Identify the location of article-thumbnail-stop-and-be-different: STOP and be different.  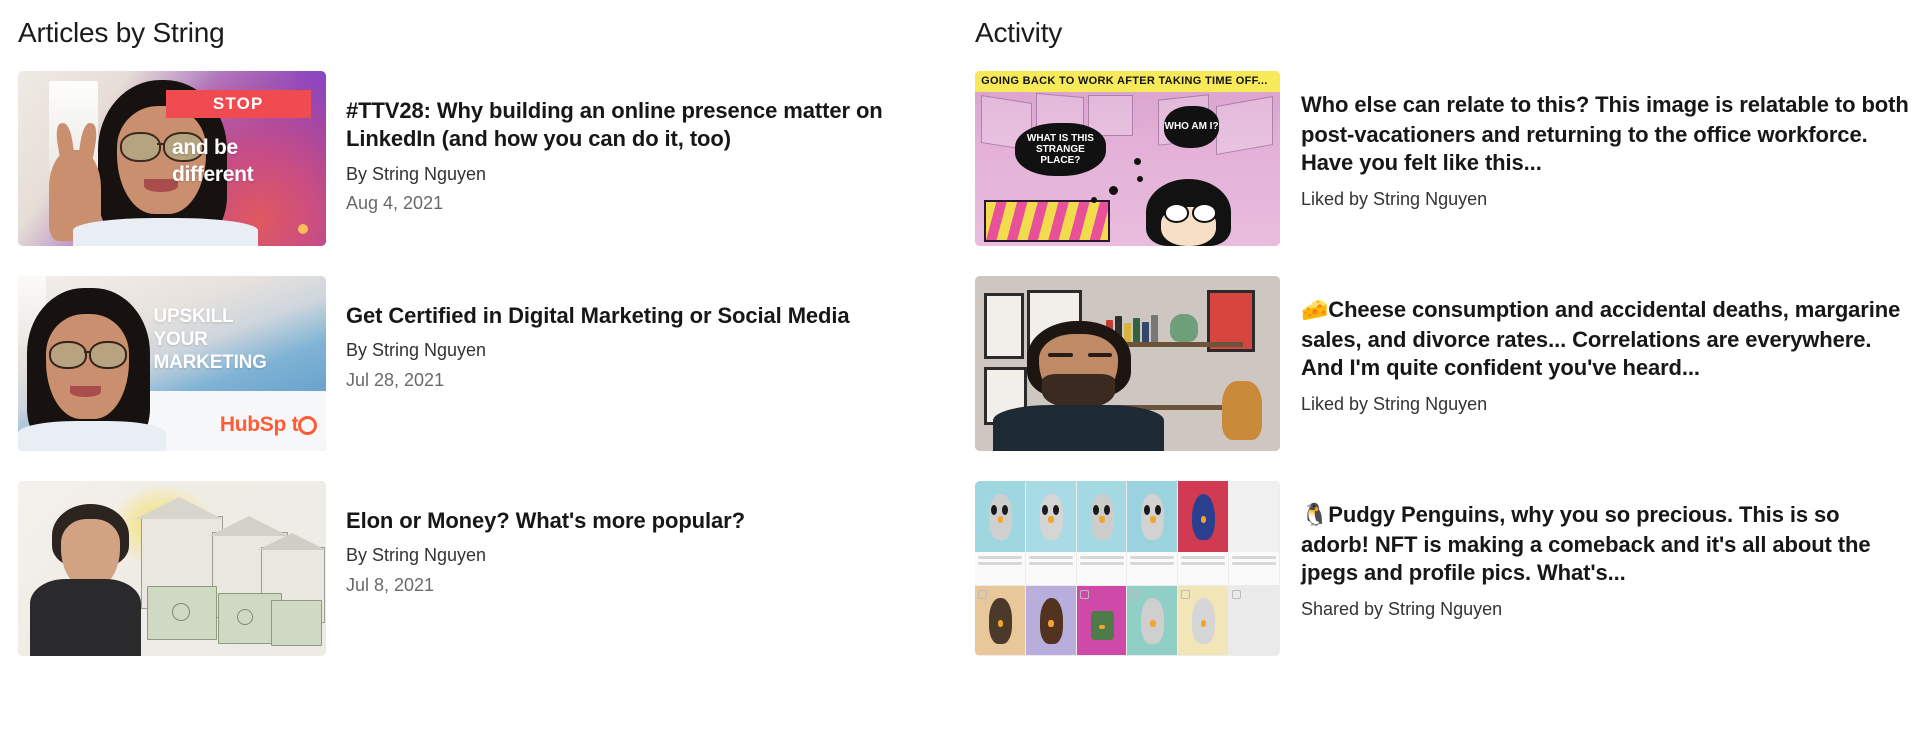
(172, 158).